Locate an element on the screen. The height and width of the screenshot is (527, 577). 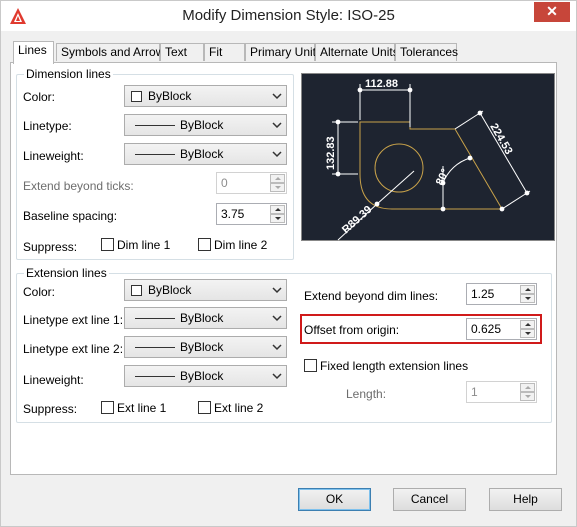
linetype-ext-line-1-label: Linetype ext line 1: is located at coordinates (73, 320).